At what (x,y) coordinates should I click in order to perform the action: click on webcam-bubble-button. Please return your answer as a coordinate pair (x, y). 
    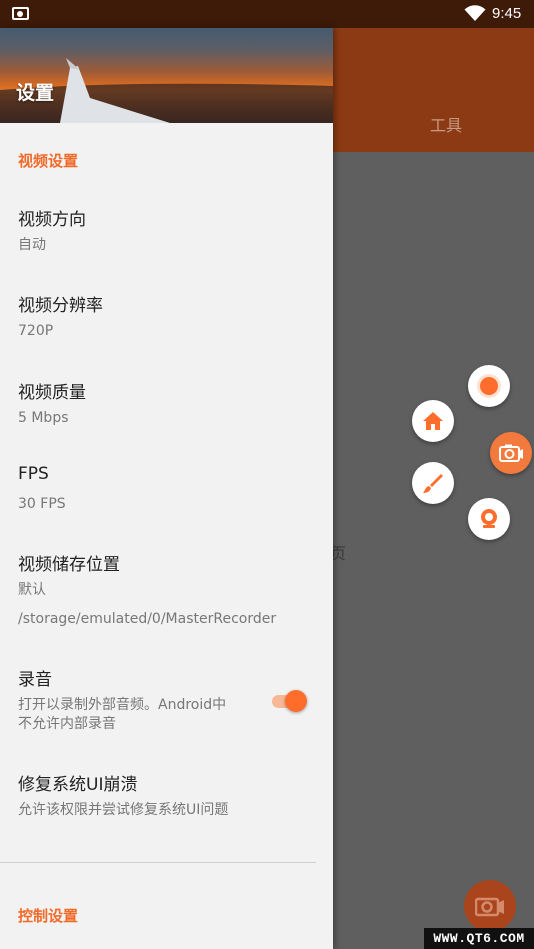
    Looking at the image, I should click on (489, 519).